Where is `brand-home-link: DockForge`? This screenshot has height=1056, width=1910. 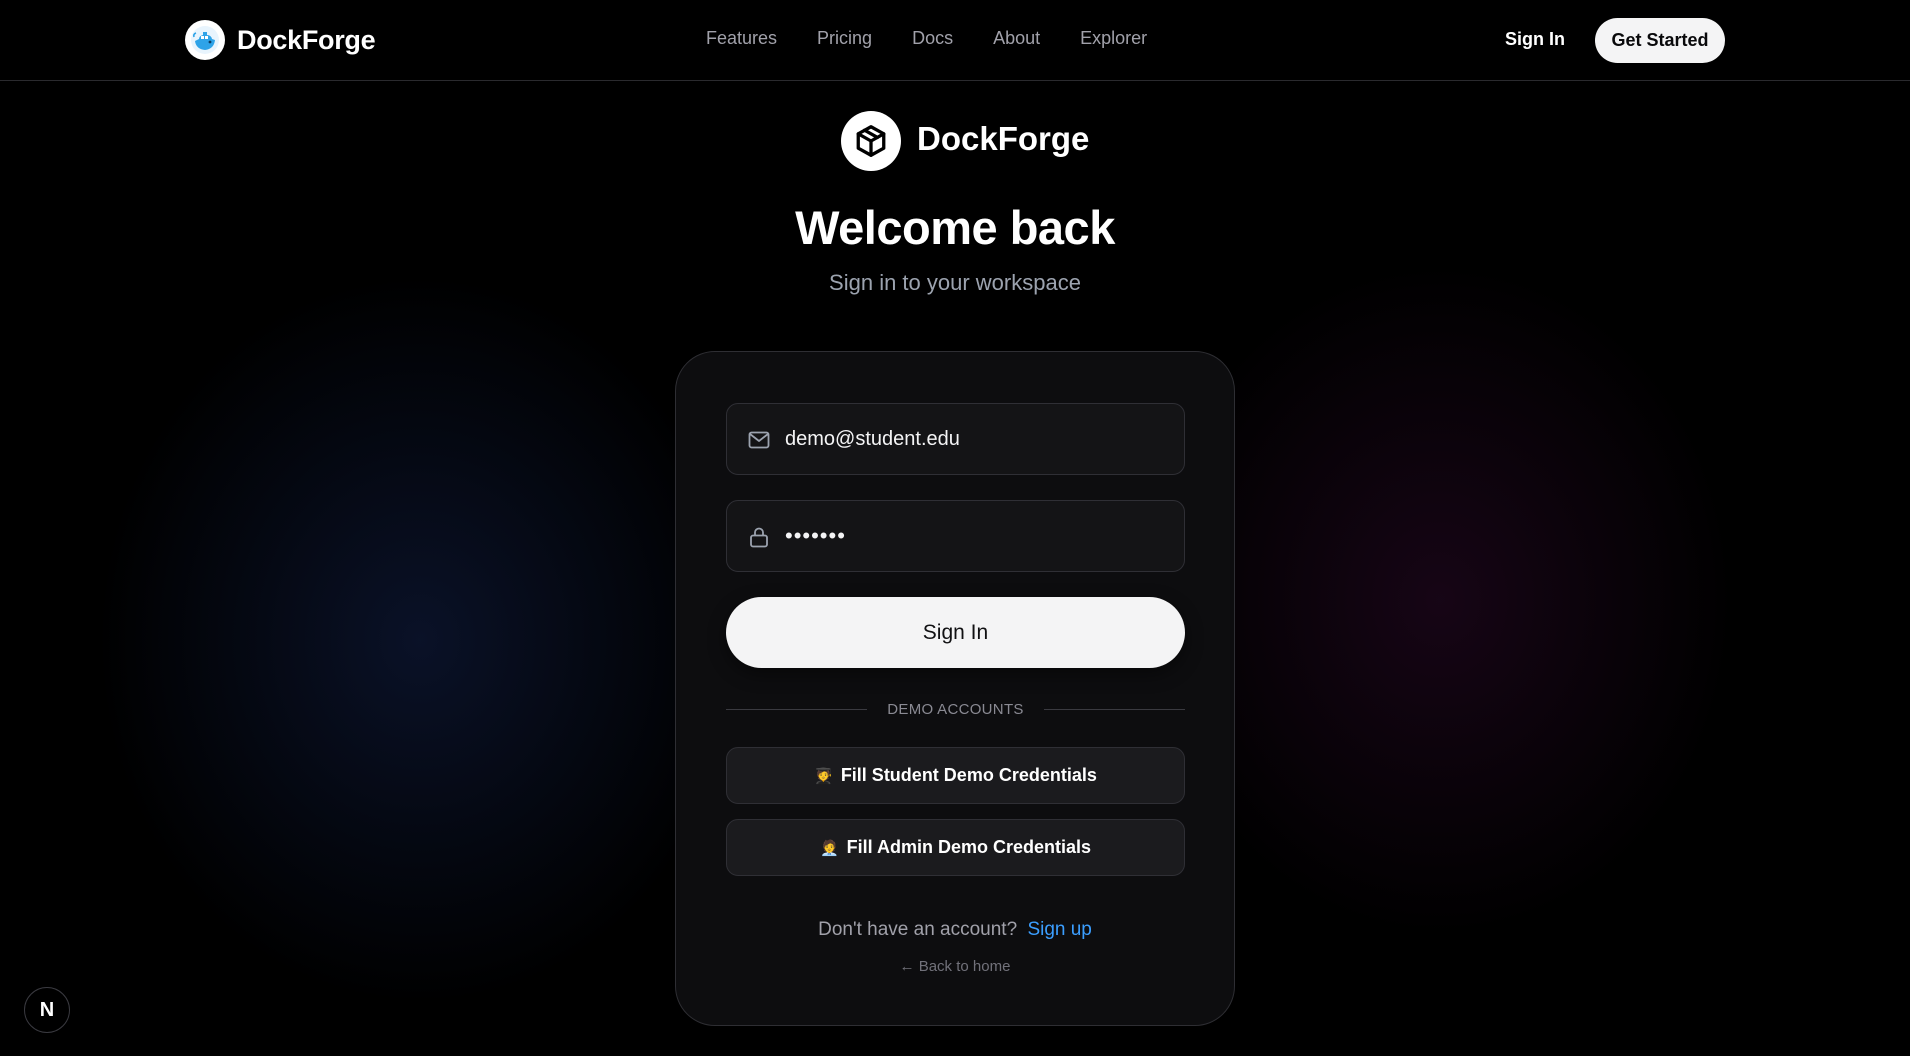 brand-home-link: DockForge is located at coordinates (280, 40).